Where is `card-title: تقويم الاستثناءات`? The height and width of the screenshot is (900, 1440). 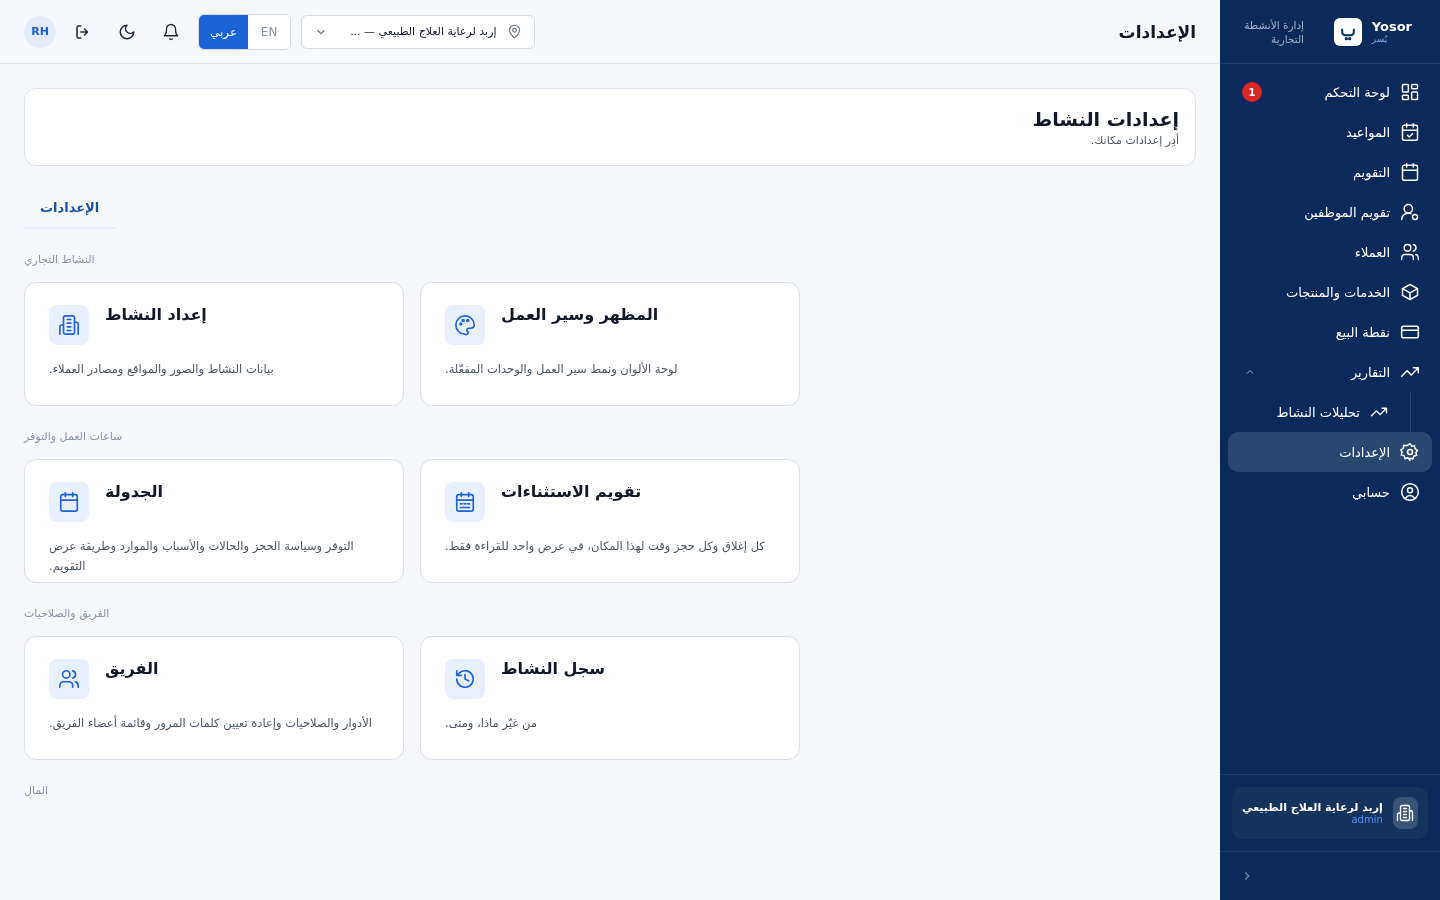
card-title: تقويم الاستثناءات is located at coordinates (571, 491).